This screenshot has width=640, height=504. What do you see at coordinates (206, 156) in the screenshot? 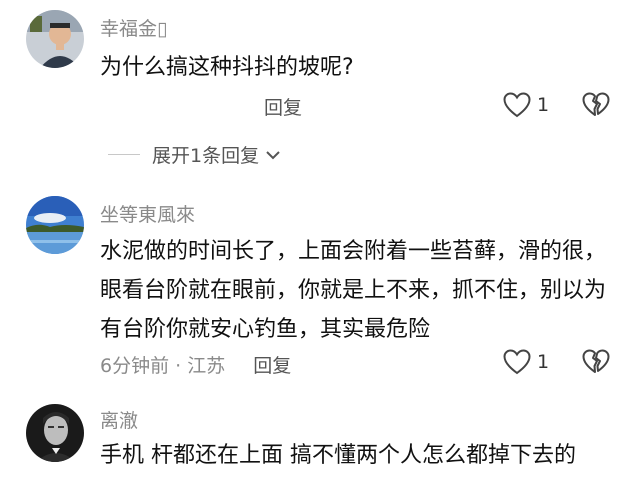
I see `expand-replies-label: 展开1条回复` at bounding box center [206, 156].